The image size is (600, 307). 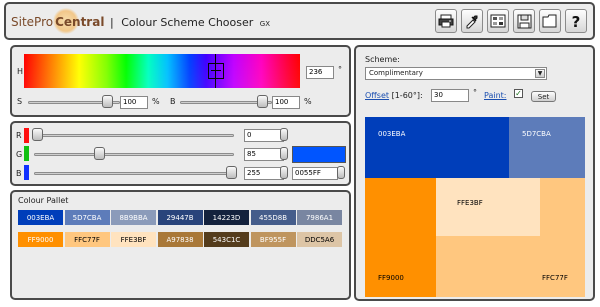 I want to click on brightness-unit: %, so click(x=308, y=101).